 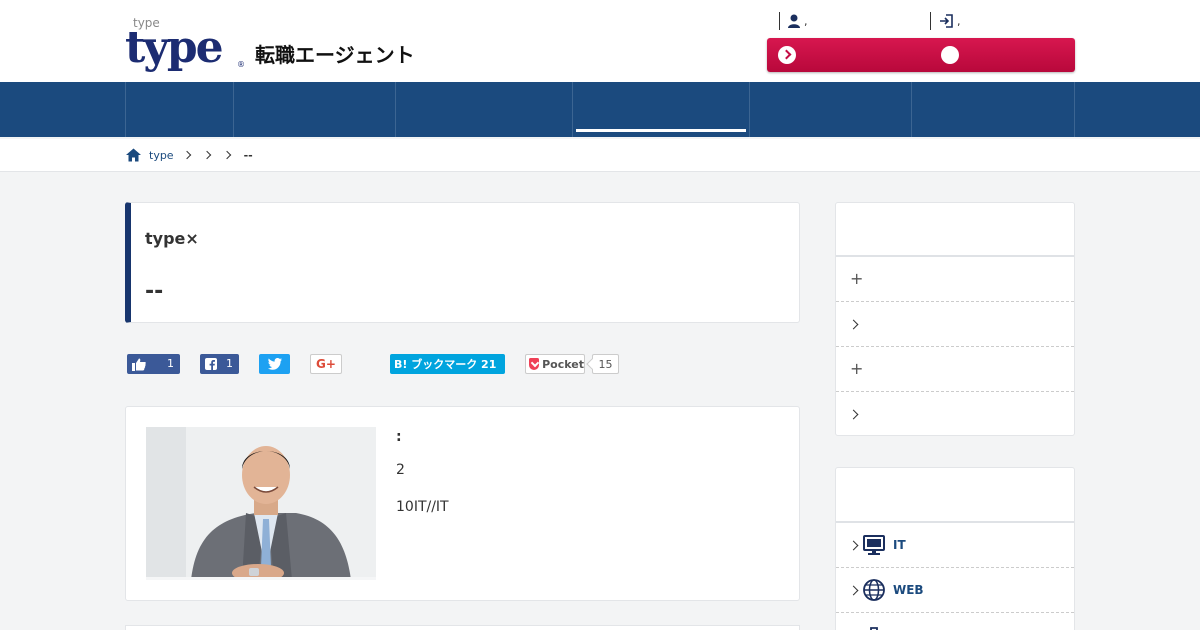 What do you see at coordinates (241, 64) in the screenshot?
I see `logo-registered-mark: ®` at bounding box center [241, 64].